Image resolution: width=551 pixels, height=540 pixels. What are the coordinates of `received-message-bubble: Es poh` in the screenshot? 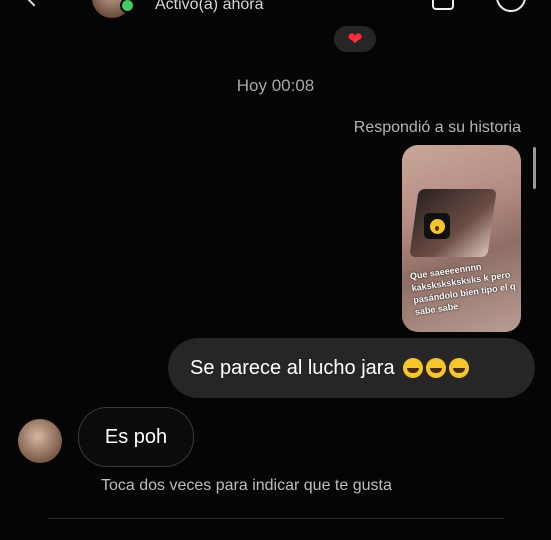 It's located at (136, 437).